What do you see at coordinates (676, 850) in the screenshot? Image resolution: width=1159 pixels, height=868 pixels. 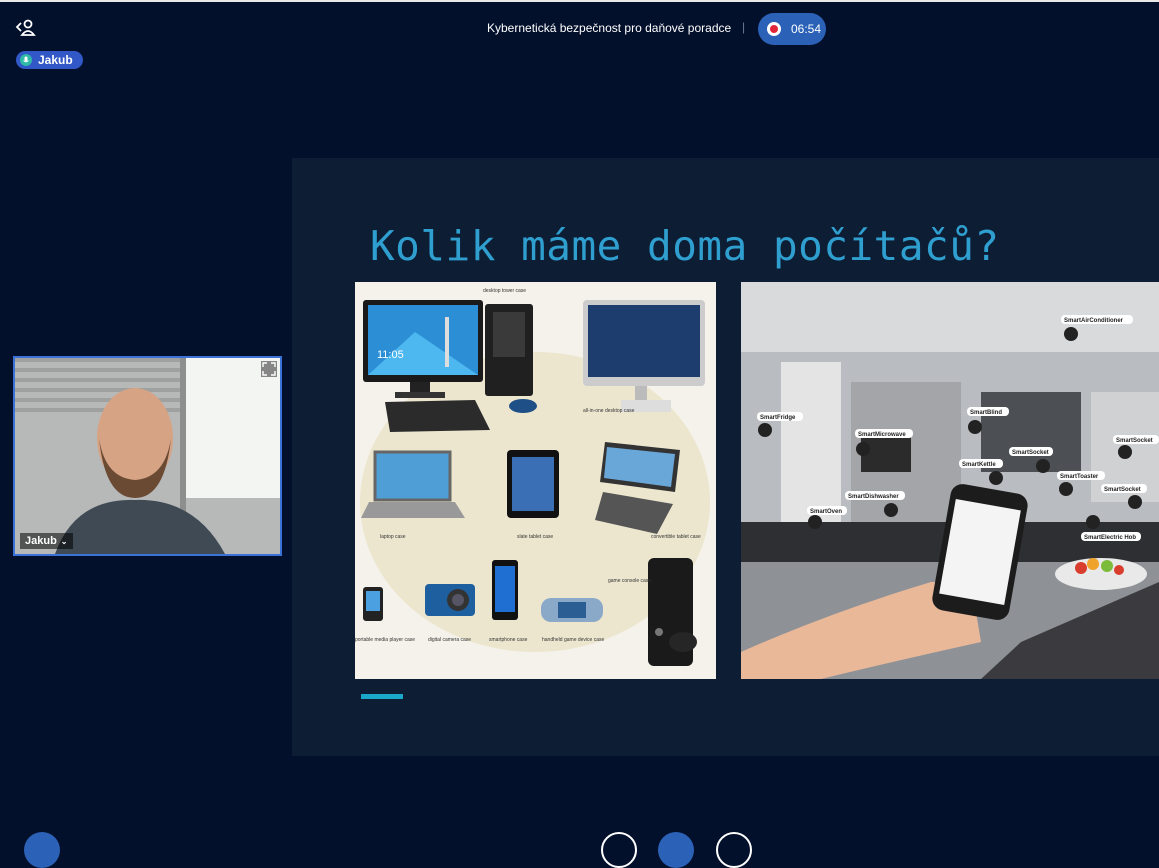 I see `camera-button` at bounding box center [676, 850].